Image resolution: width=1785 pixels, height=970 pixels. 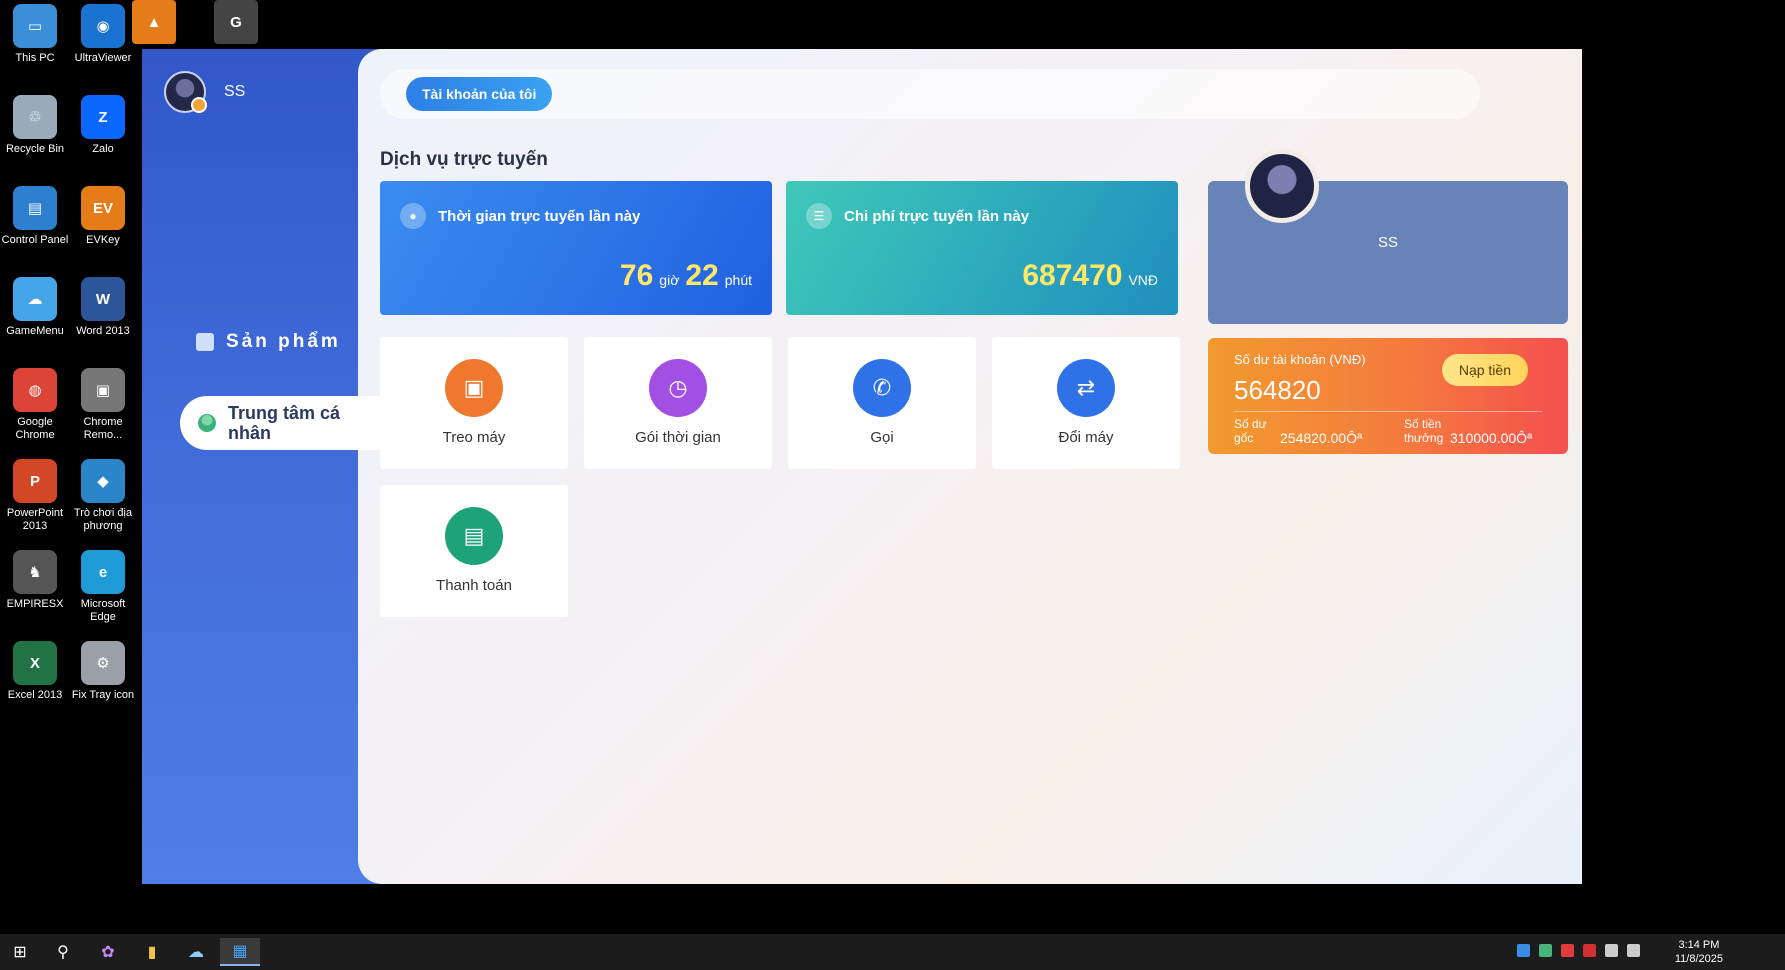 I want to click on this-pc-icon: ▭, so click(x=35, y=26).